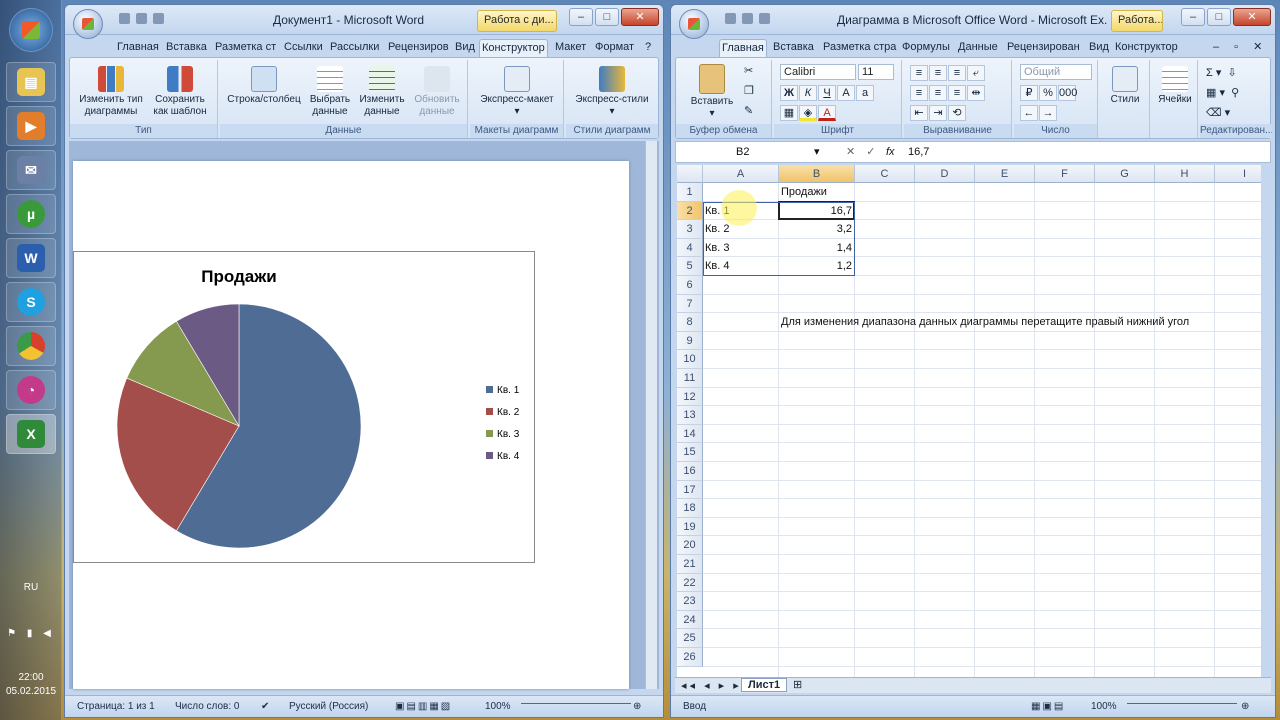 The width and height of the screenshot is (1280, 720). What do you see at coordinates (690, 285) in the screenshot?
I see `row-header-6: 6` at bounding box center [690, 285].